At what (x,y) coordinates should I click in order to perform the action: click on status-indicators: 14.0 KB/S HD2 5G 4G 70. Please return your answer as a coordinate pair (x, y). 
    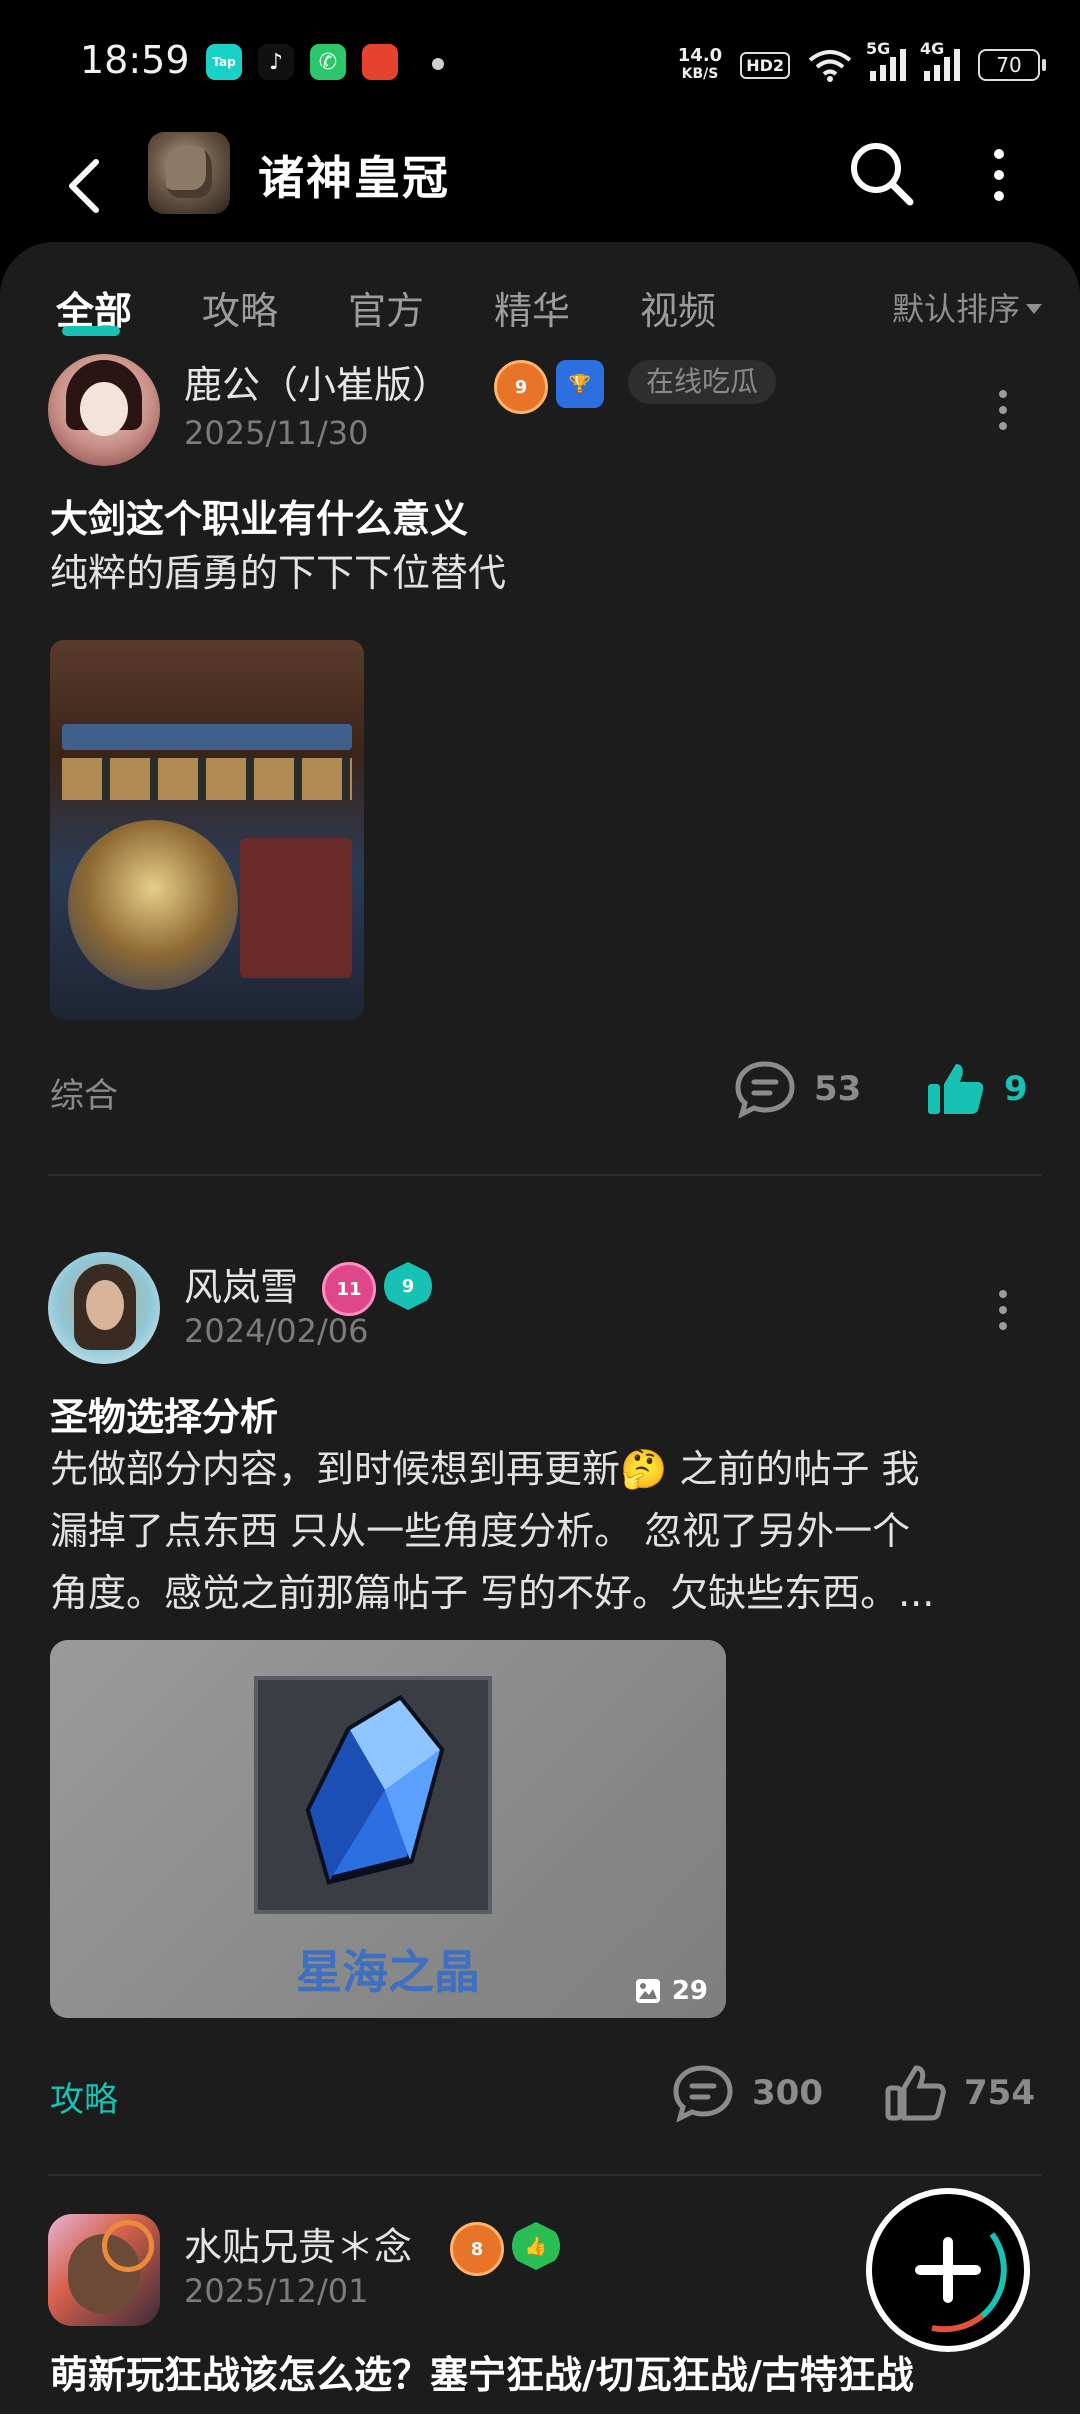
    Looking at the image, I should click on (862, 64).